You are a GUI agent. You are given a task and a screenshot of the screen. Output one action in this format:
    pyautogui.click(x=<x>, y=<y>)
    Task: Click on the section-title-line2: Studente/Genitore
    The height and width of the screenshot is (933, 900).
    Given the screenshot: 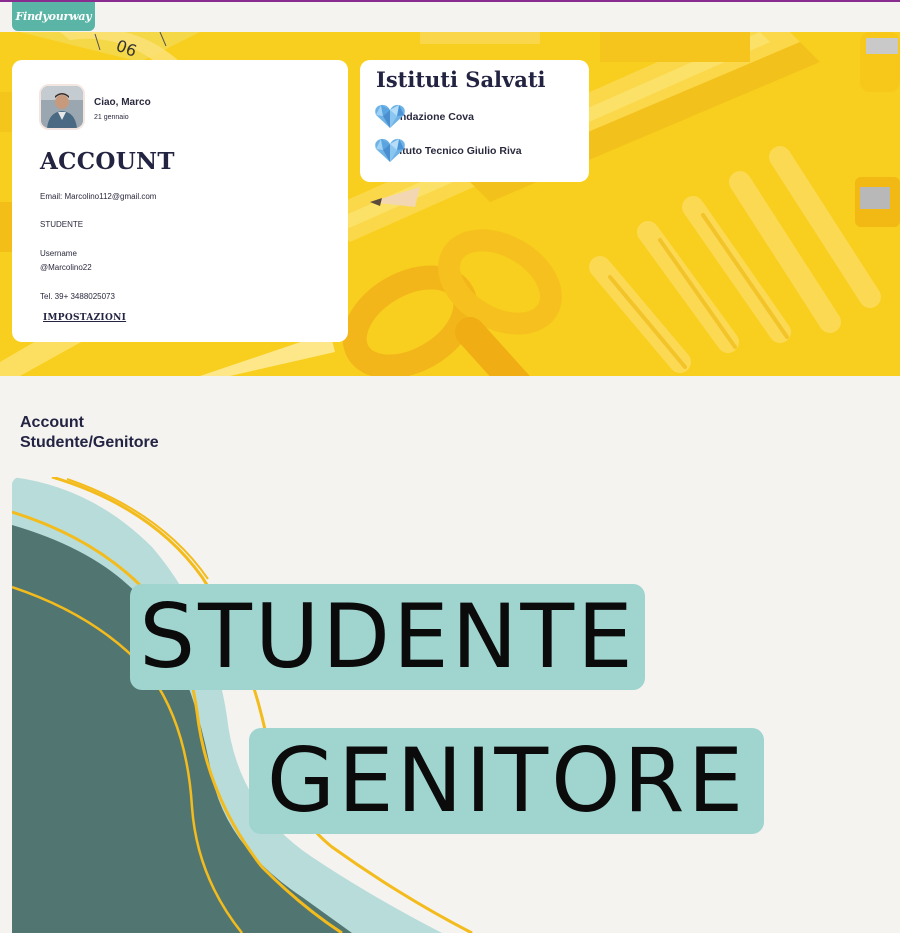 What is the action you would take?
    pyautogui.click(x=89, y=442)
    